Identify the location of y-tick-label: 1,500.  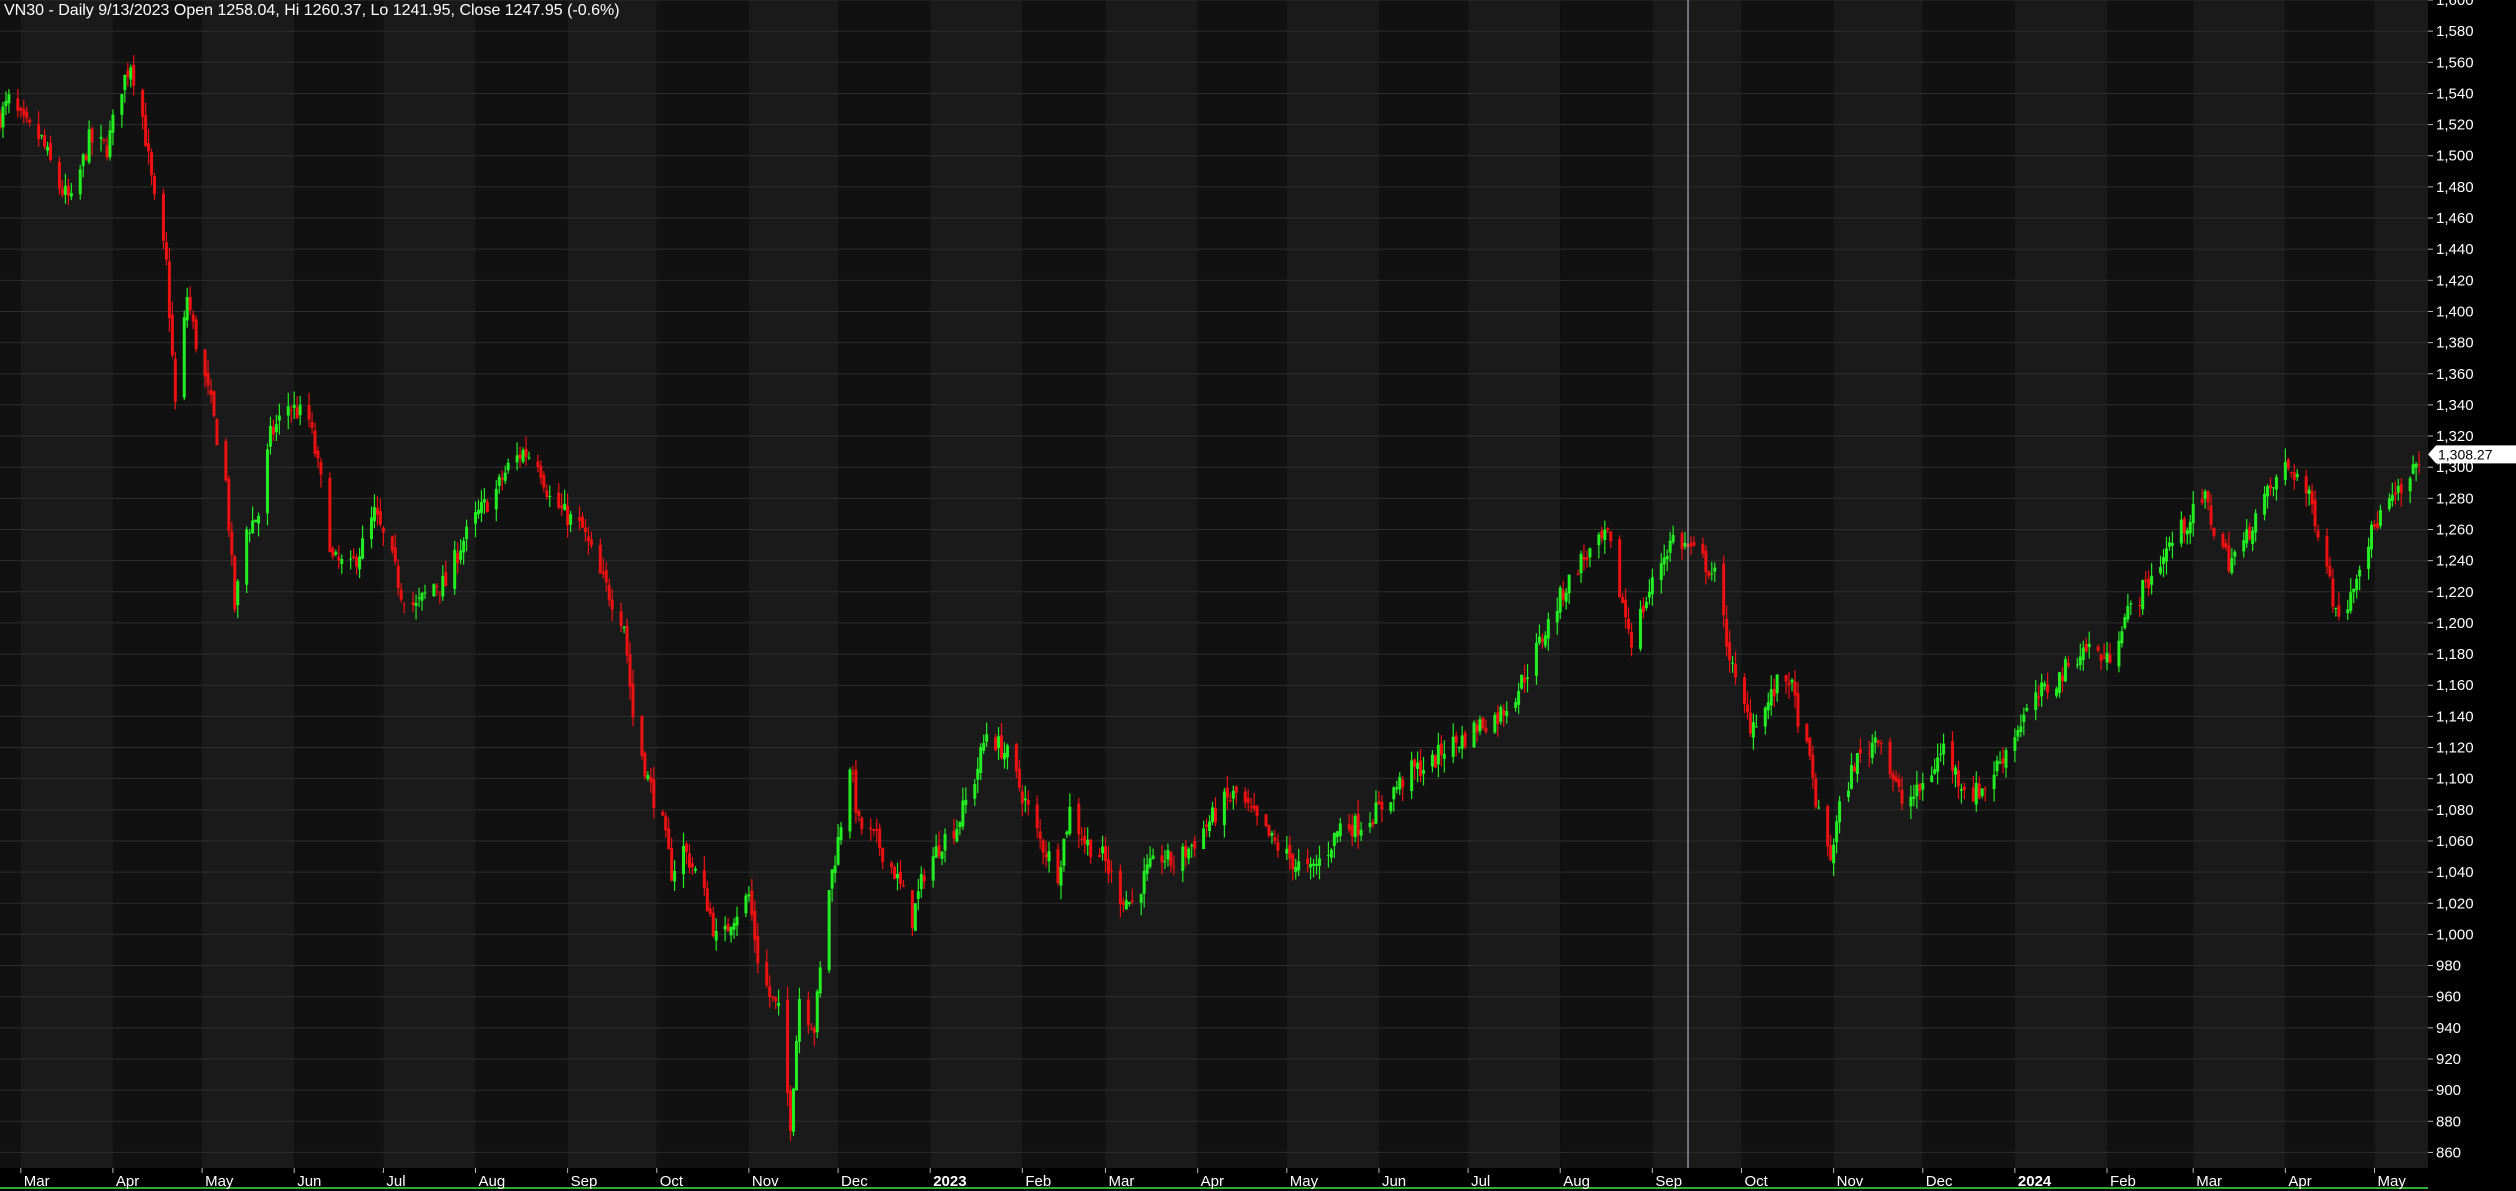
(2455, 156).